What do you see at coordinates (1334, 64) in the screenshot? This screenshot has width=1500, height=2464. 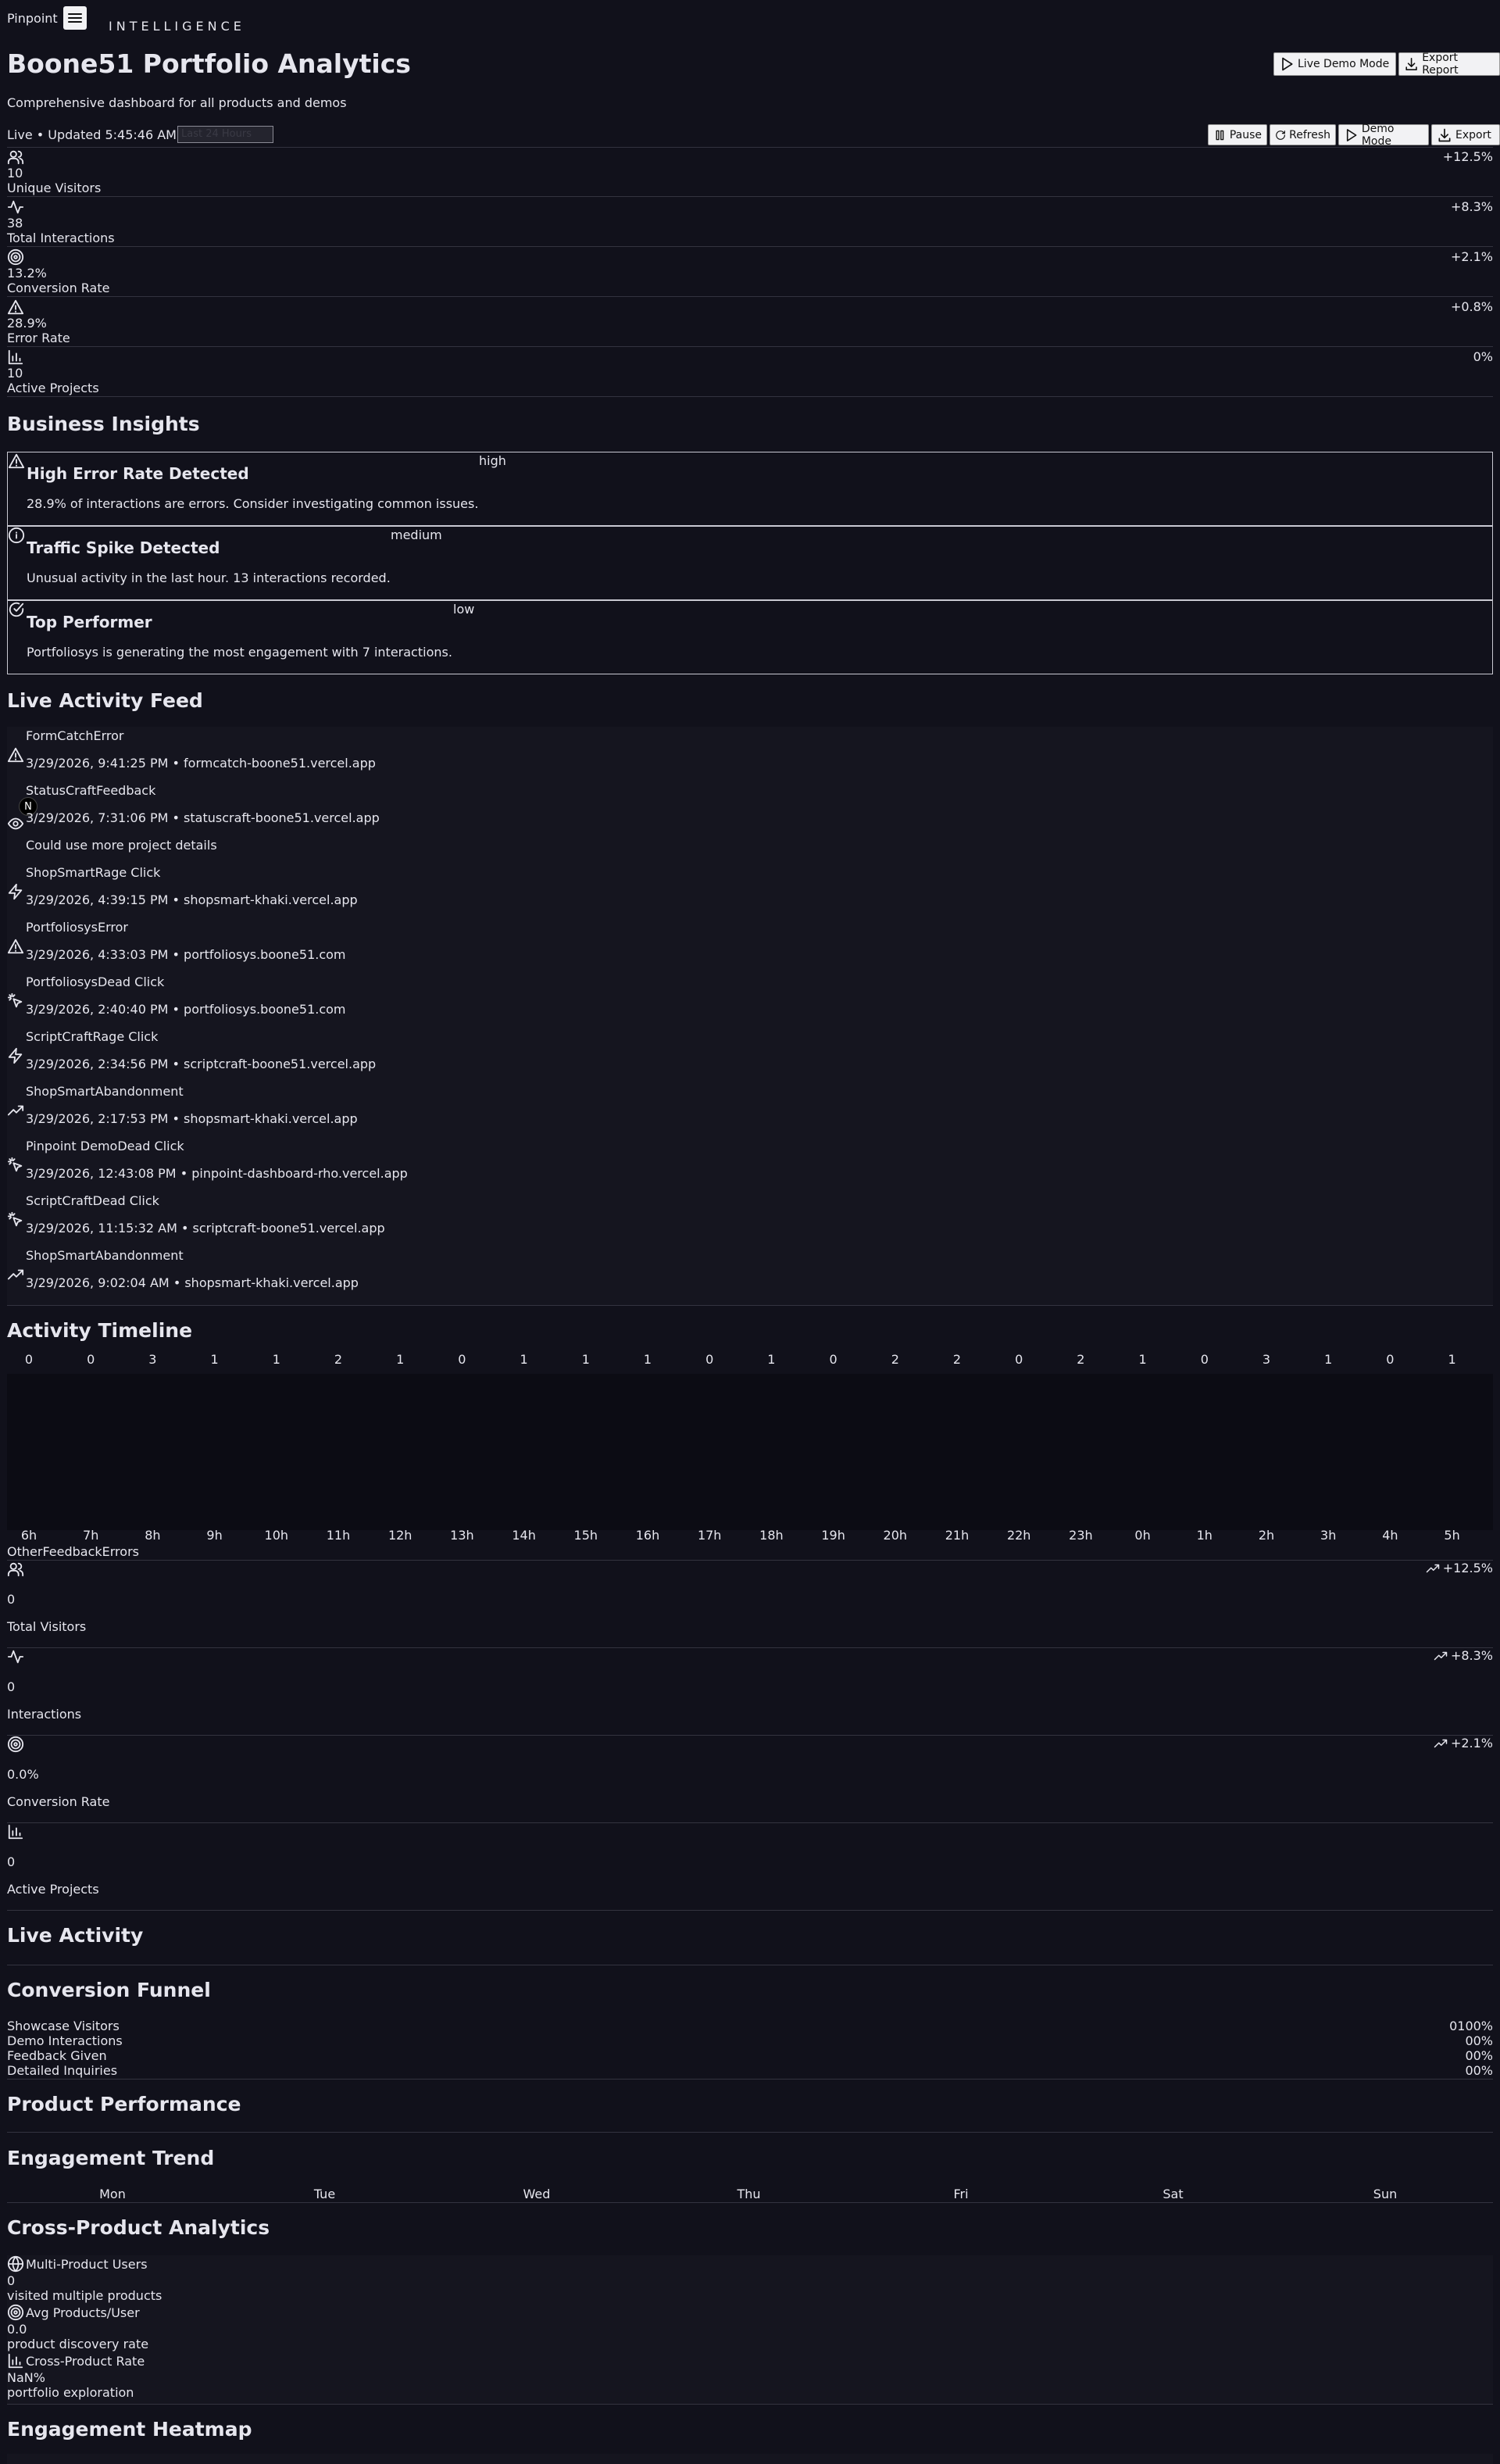 I see `live-demo-mode-button: Live Demo Mode` at bounding box center [1334, 64].